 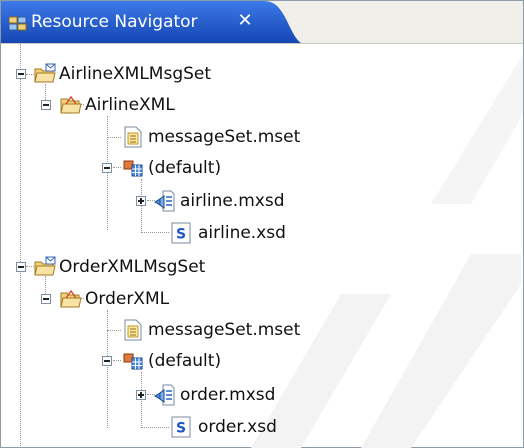 I want to click on view-tab-bar: Resource Navigator ✕, so click(x=262, y=22).